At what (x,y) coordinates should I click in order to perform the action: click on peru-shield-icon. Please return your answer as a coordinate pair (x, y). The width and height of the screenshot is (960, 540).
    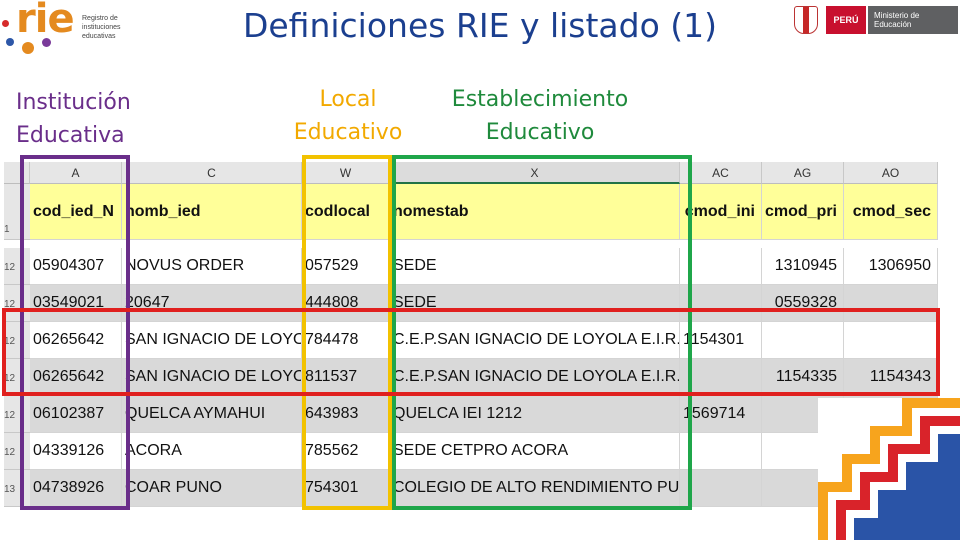
    Looking at the image, I should click on (806, 20).